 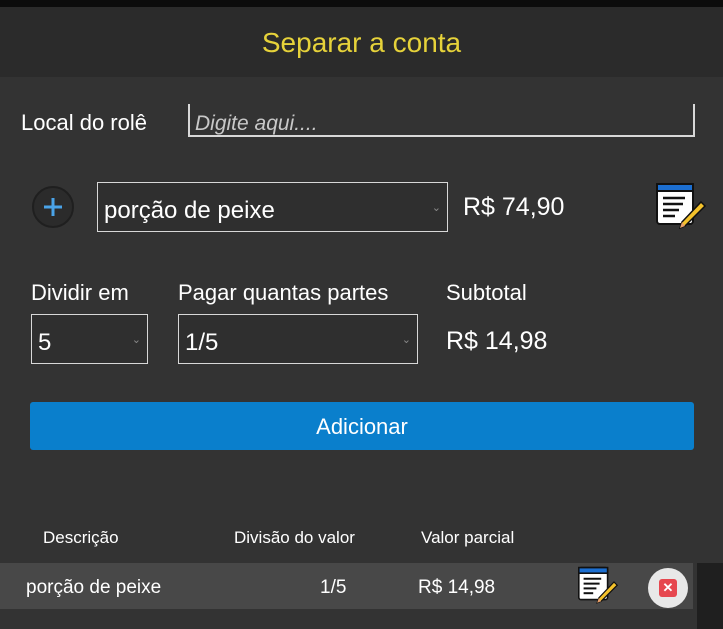 What do you see at coordinates (80, 292) in the screenshot?
I see `dividir-label: Dividir em` at bounding box center [80, 292].